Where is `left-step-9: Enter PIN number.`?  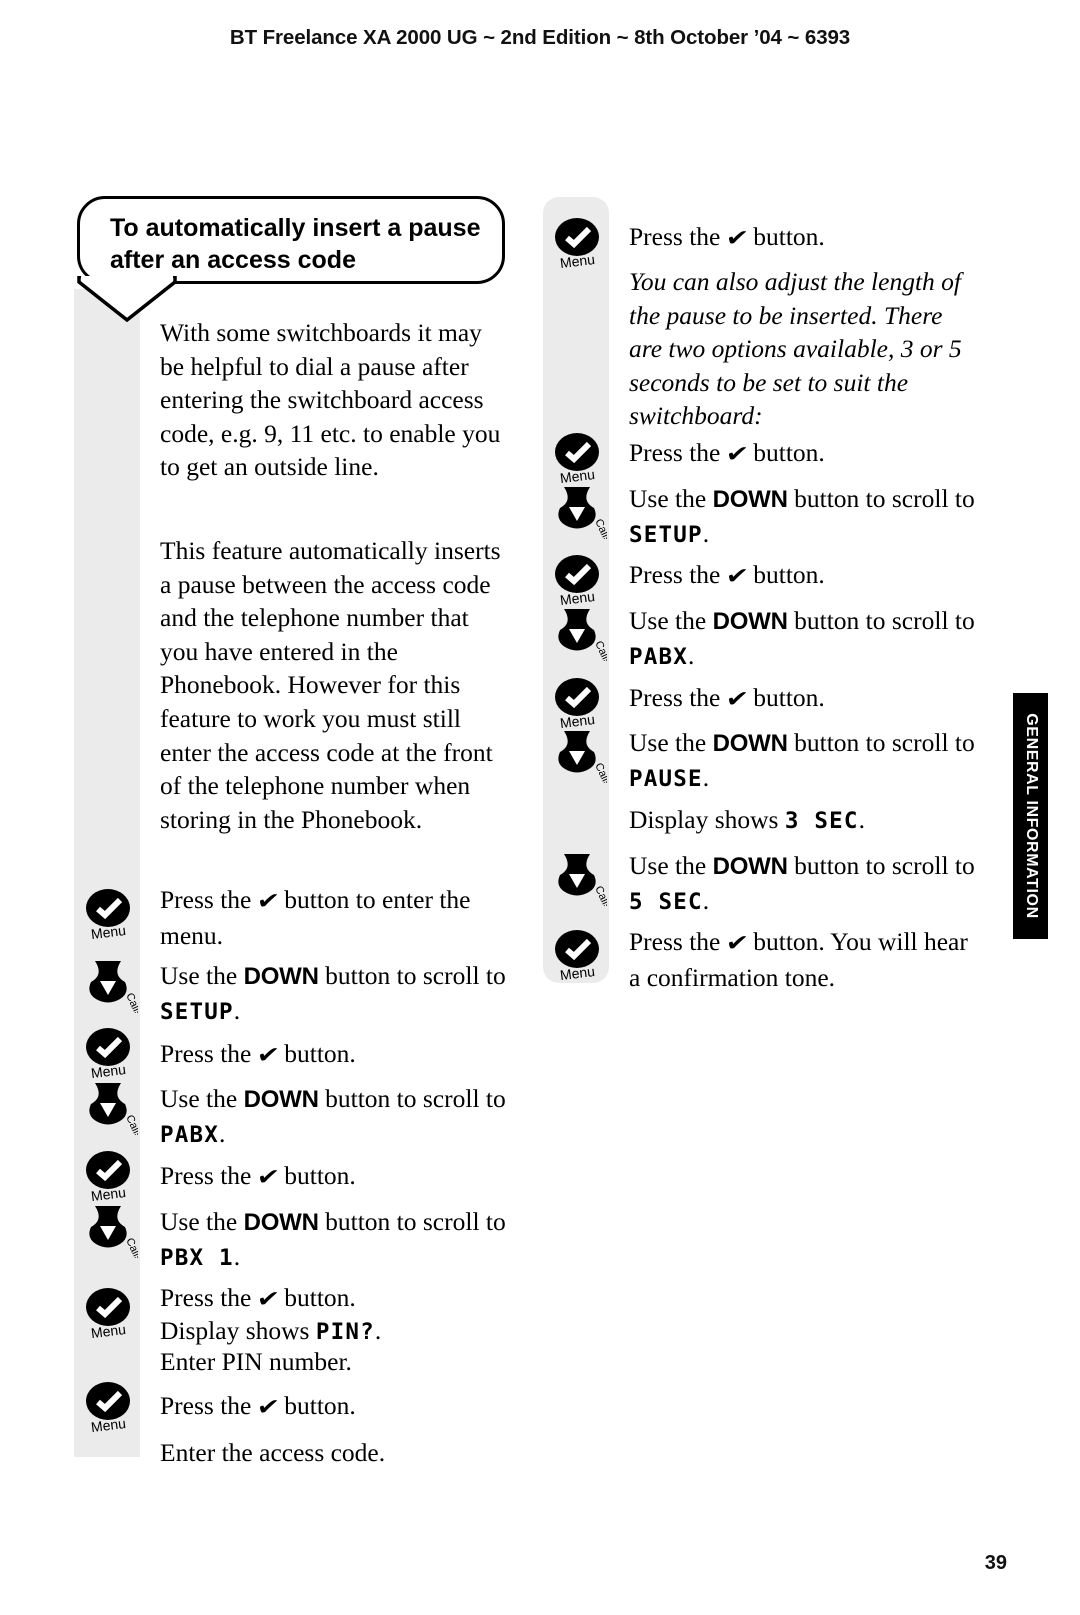
left-step-9: Enter PIN number. is located at coordinates (256, 1361).